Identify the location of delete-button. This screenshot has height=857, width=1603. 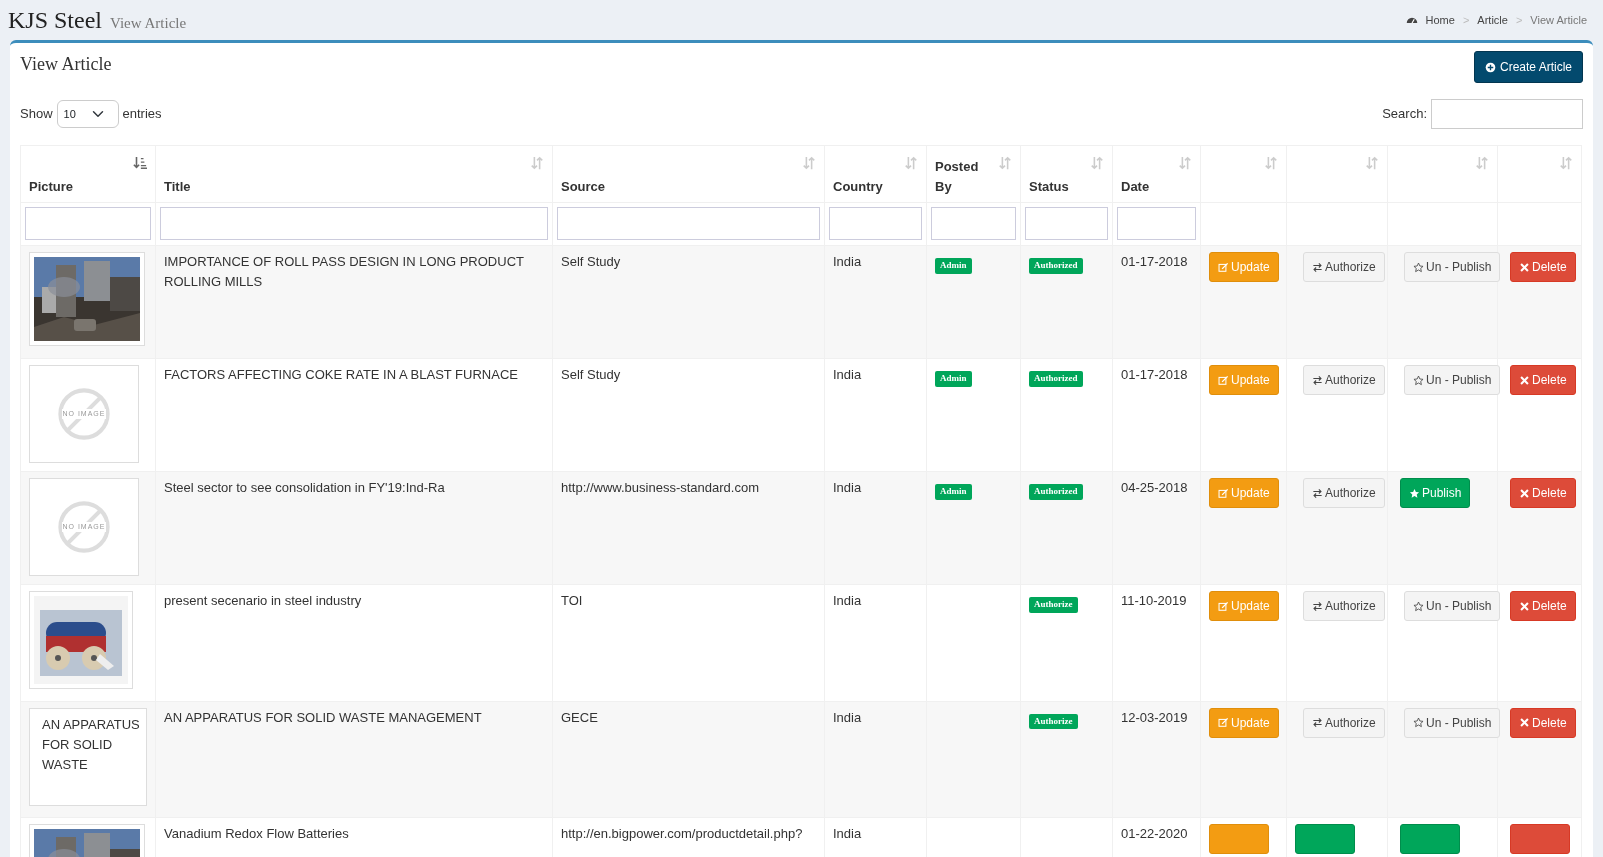
(1540, 839).